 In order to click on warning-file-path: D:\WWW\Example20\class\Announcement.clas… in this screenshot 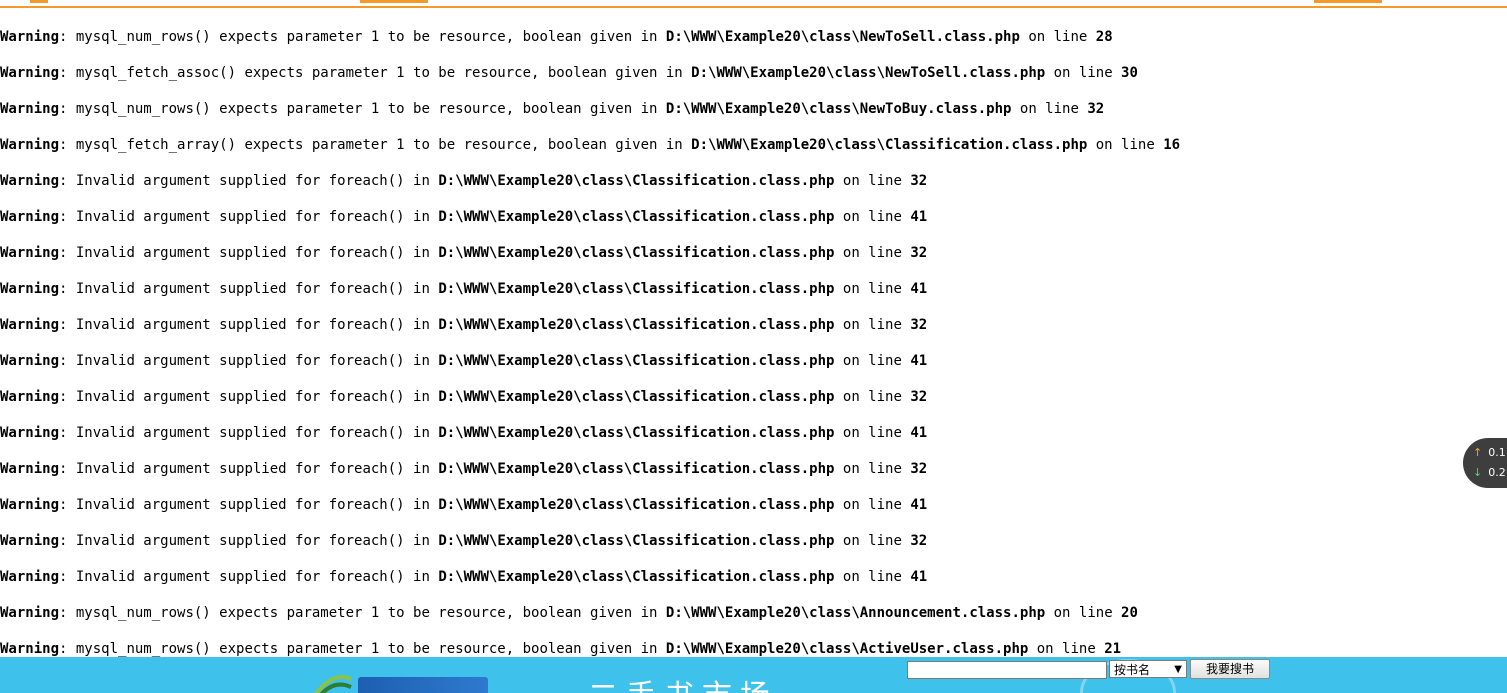, I will do `click(855, 613)`.